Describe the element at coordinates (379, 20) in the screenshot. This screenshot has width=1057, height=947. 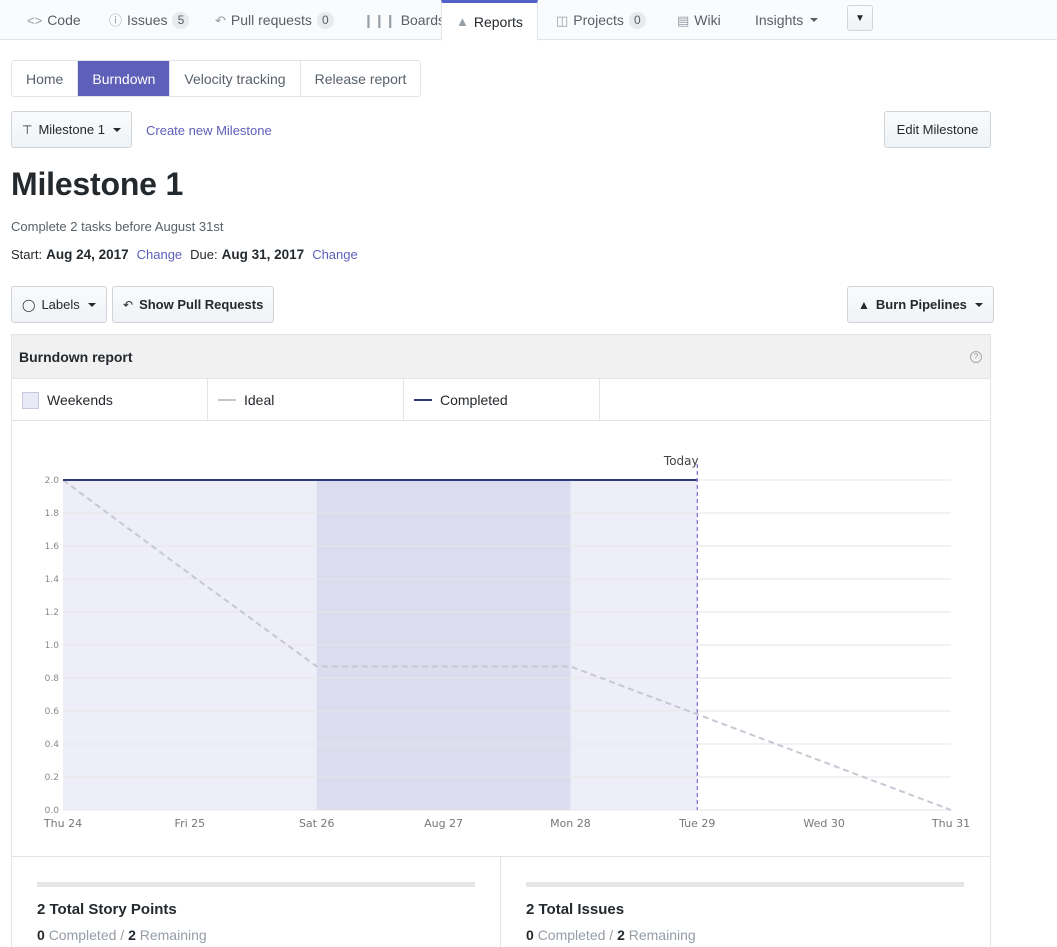
I see `boards-icon: ❙❙❙` at that location.